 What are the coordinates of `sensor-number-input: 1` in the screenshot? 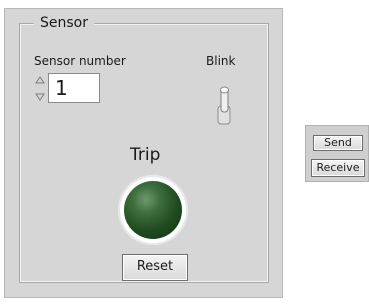 It's located at (74, 88).